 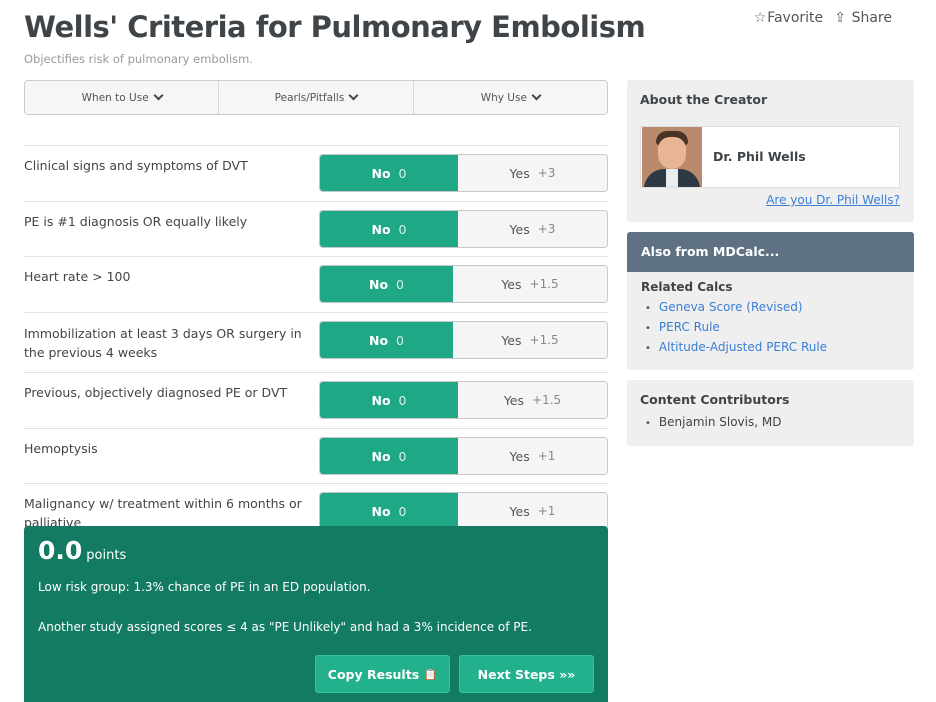 I want to click on related-calc-link: PERC Rule, so click(x=779, y=328).